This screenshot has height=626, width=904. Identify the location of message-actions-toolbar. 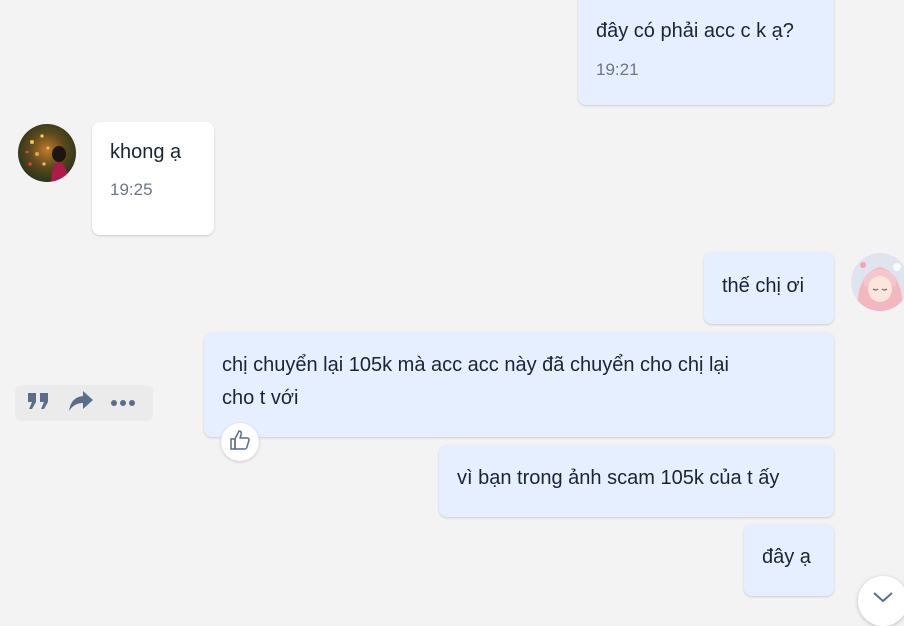
(84, 403).